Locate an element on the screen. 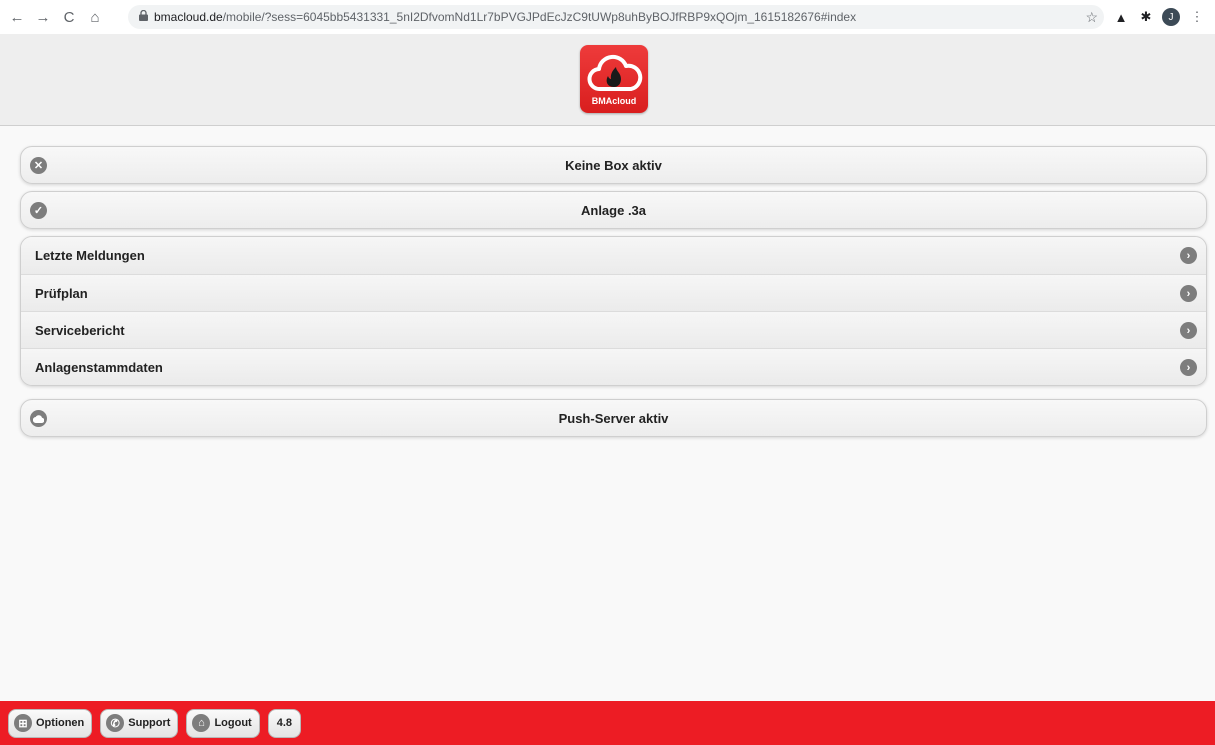 This screenshot has width=1215, height=745. anlage-status-bar: ✓ Anlage .3a is located at coordinates (613, 210).